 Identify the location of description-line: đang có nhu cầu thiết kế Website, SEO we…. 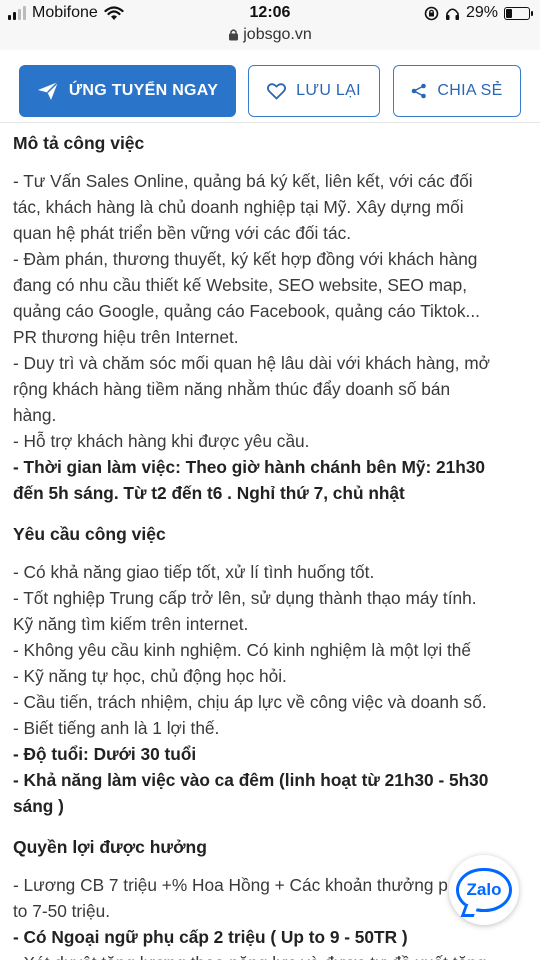
(240, 285).